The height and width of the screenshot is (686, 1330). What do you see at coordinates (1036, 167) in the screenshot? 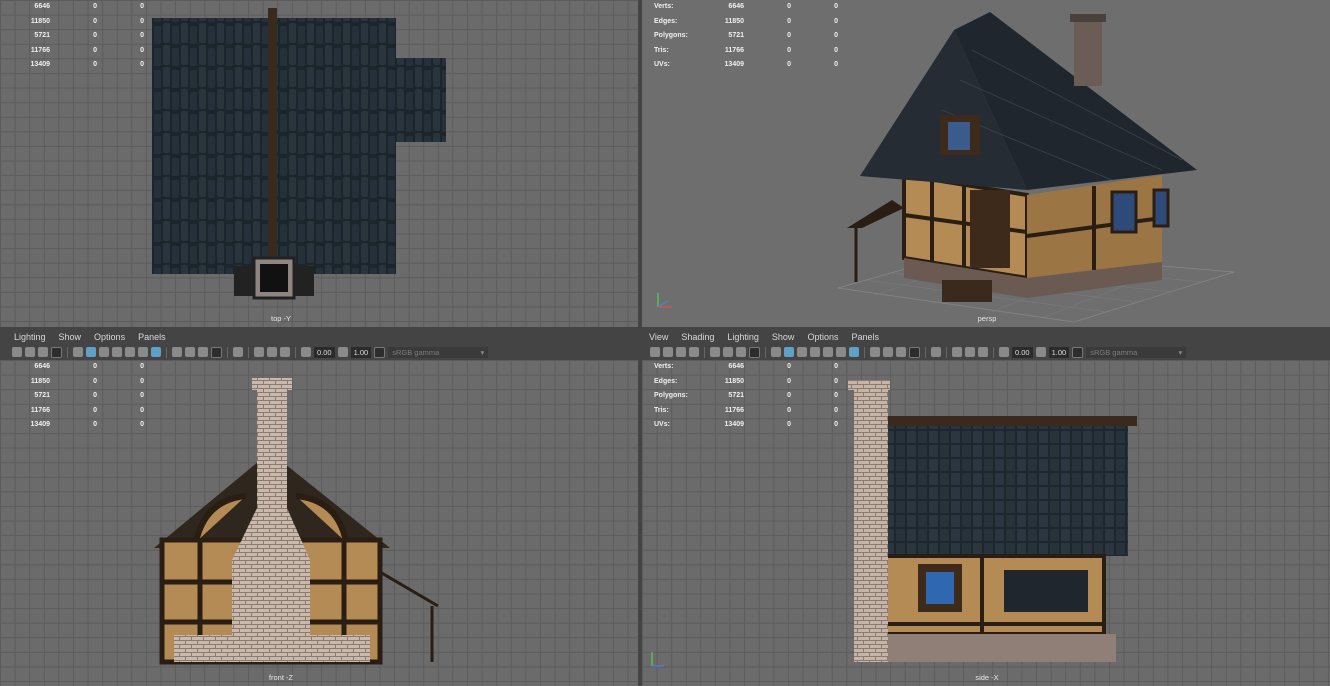
I see `house-model-persp` at bounding box center [1036, 167].